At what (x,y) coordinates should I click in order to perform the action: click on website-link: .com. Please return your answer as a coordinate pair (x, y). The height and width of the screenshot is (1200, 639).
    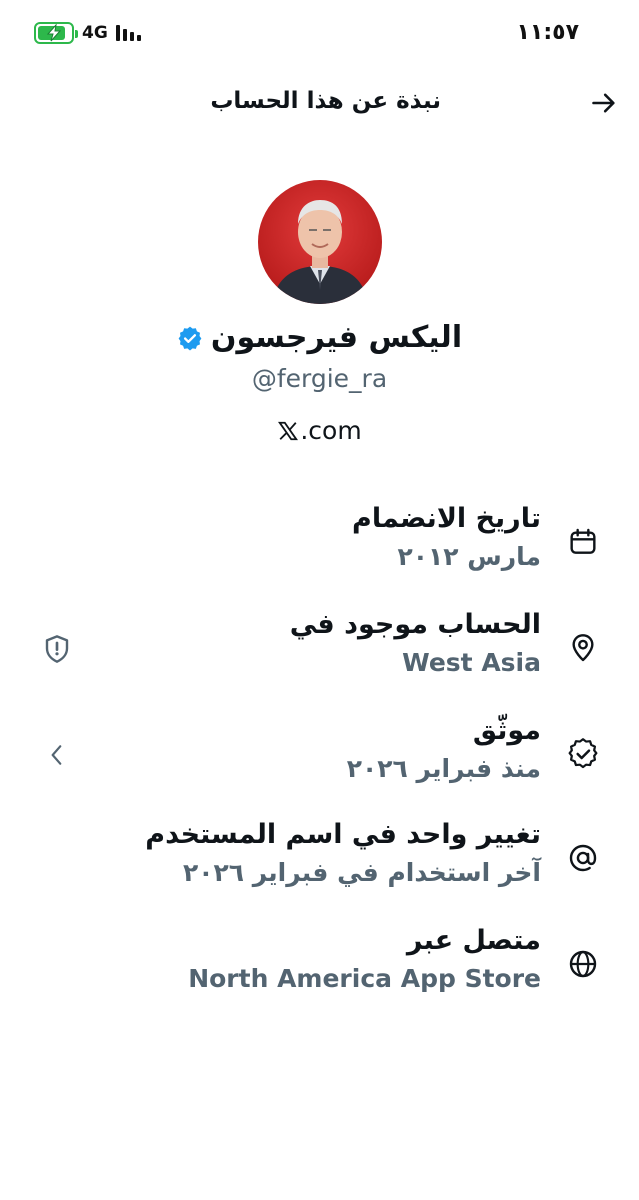
    Looking at the image, I should click on (319, 430).